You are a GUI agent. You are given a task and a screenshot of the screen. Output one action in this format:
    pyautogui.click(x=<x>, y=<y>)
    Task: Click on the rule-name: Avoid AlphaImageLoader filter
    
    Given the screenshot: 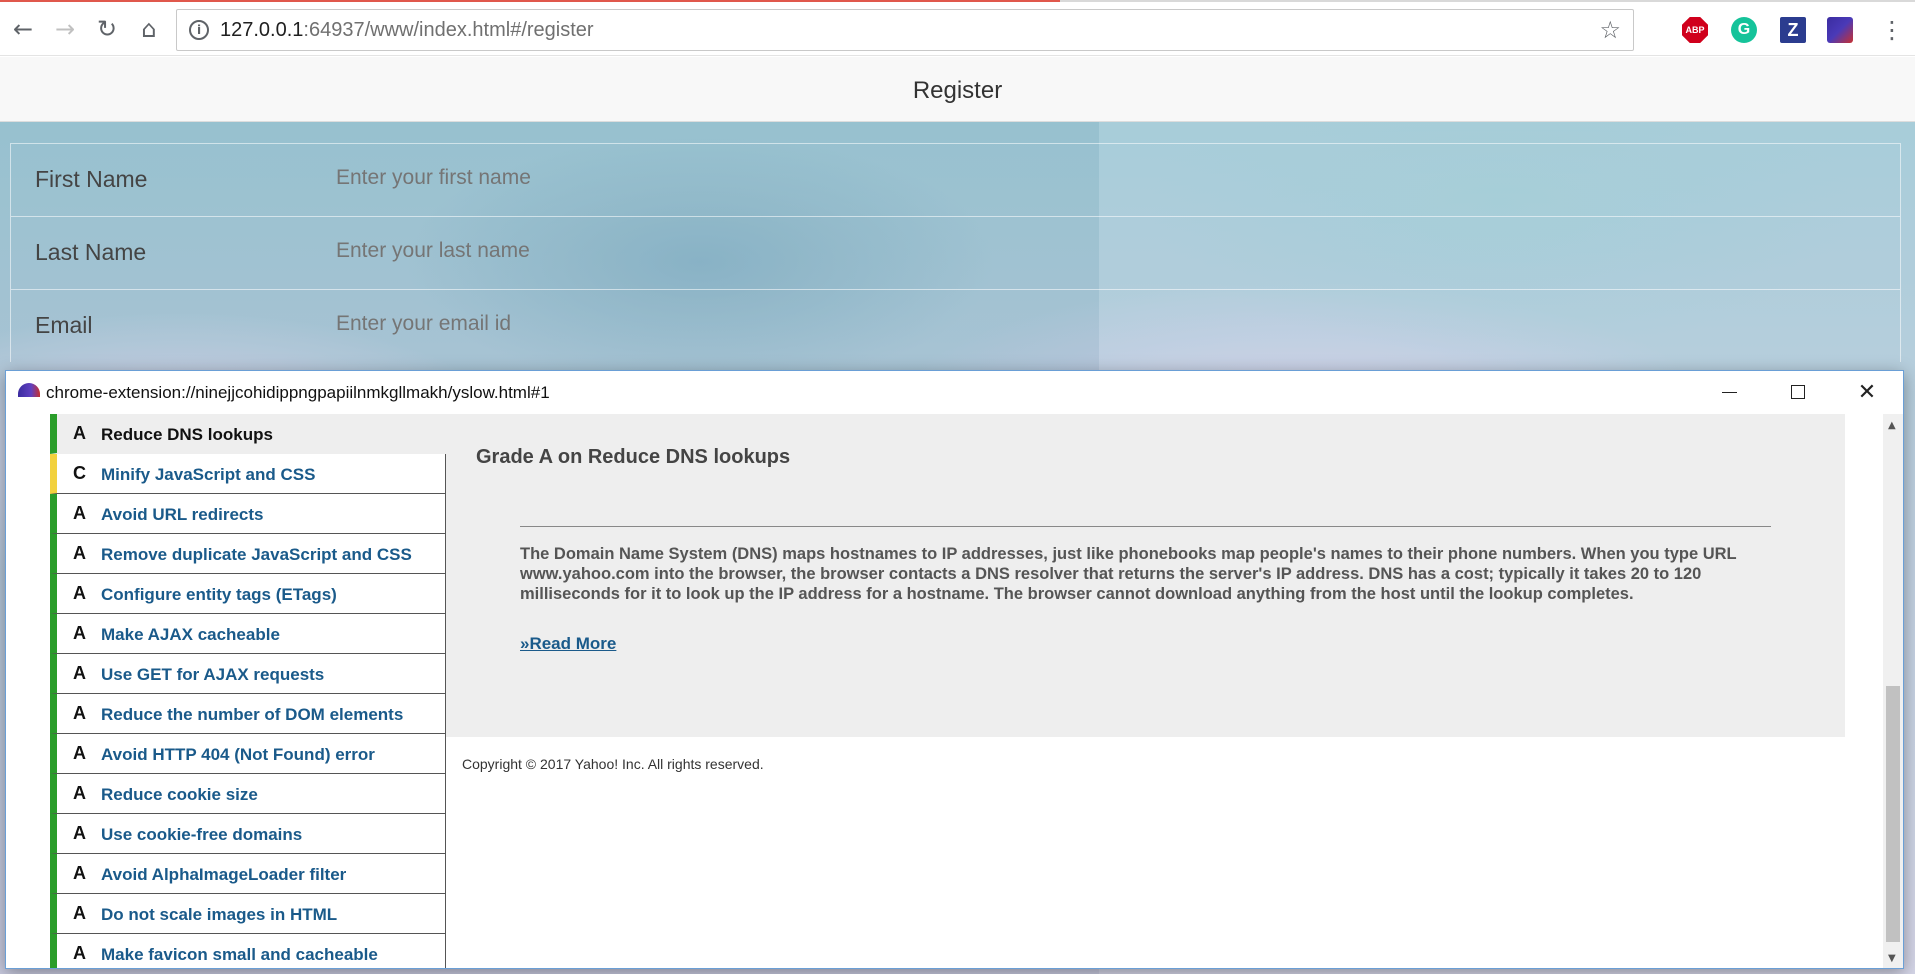 What is the action you would take?
    pyautogui.click(x=223, y=875)
    